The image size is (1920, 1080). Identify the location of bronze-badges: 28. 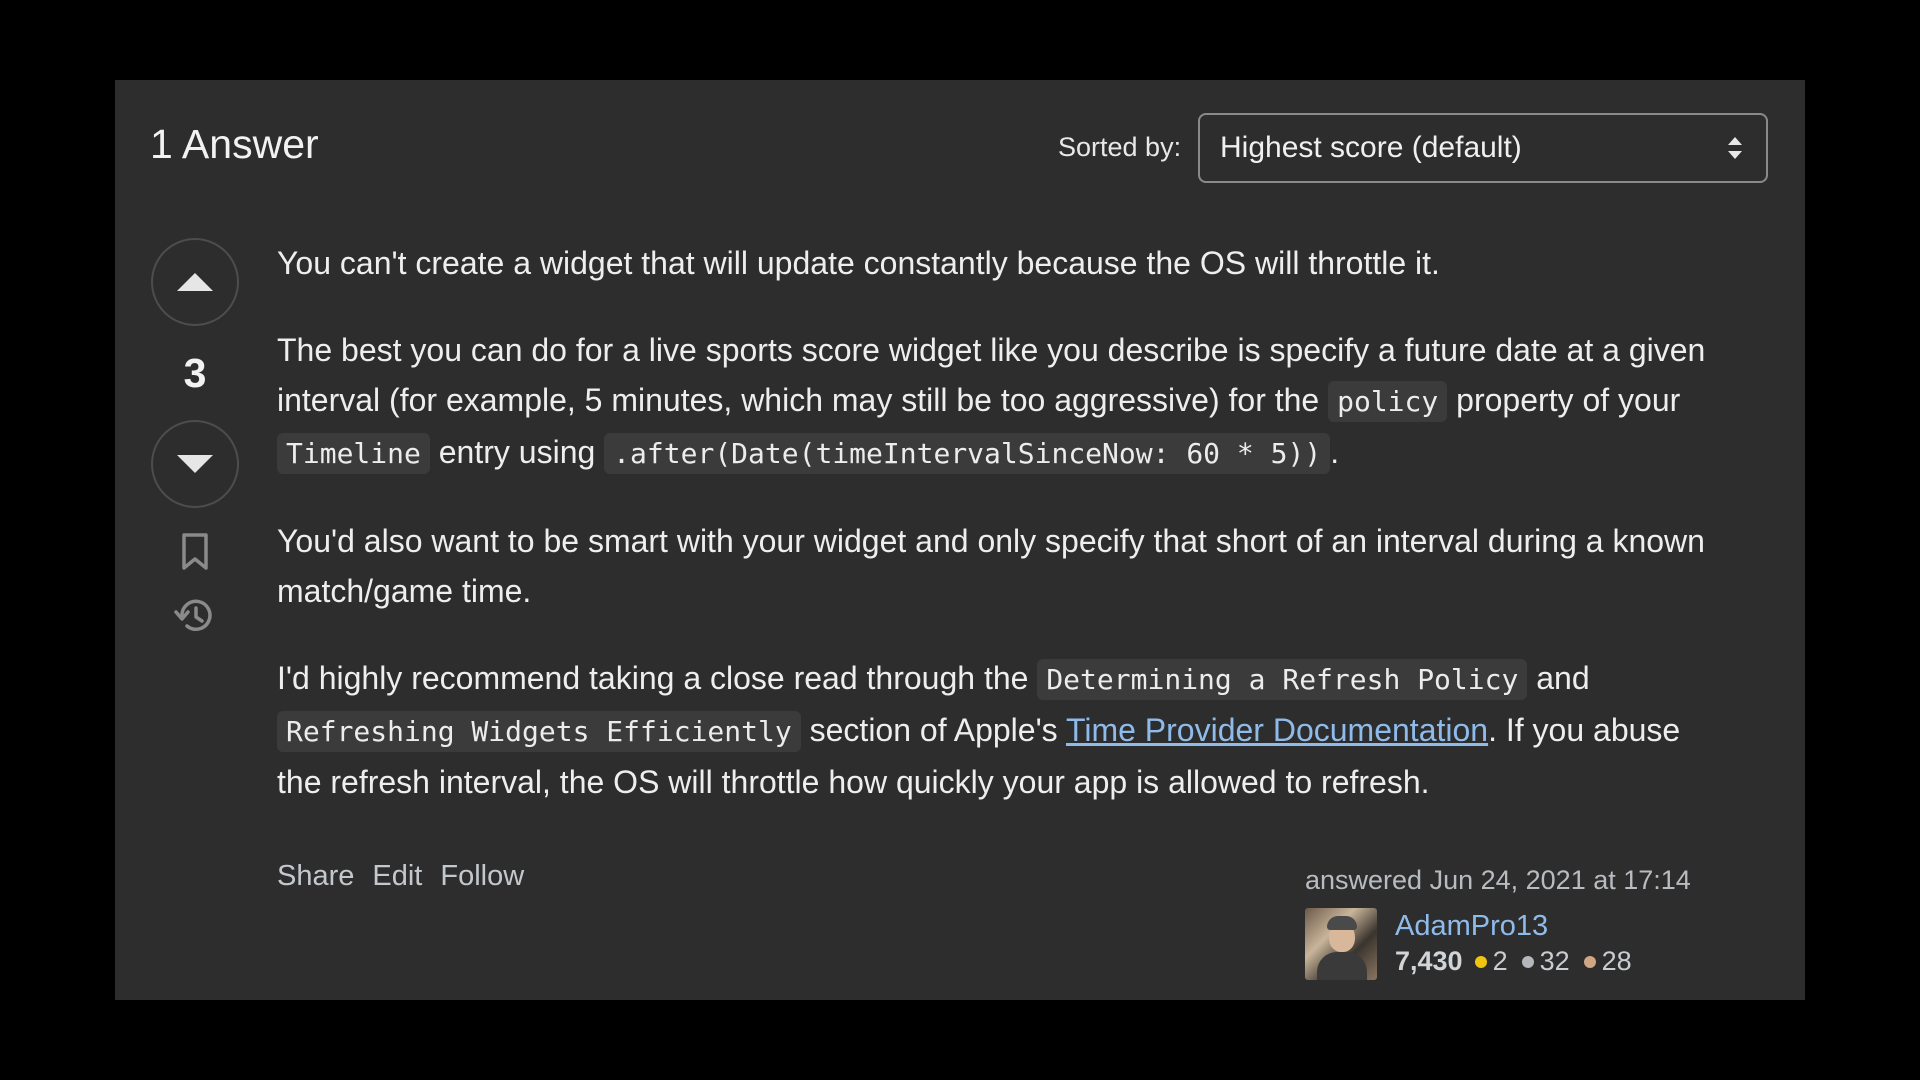
(1607, 961).